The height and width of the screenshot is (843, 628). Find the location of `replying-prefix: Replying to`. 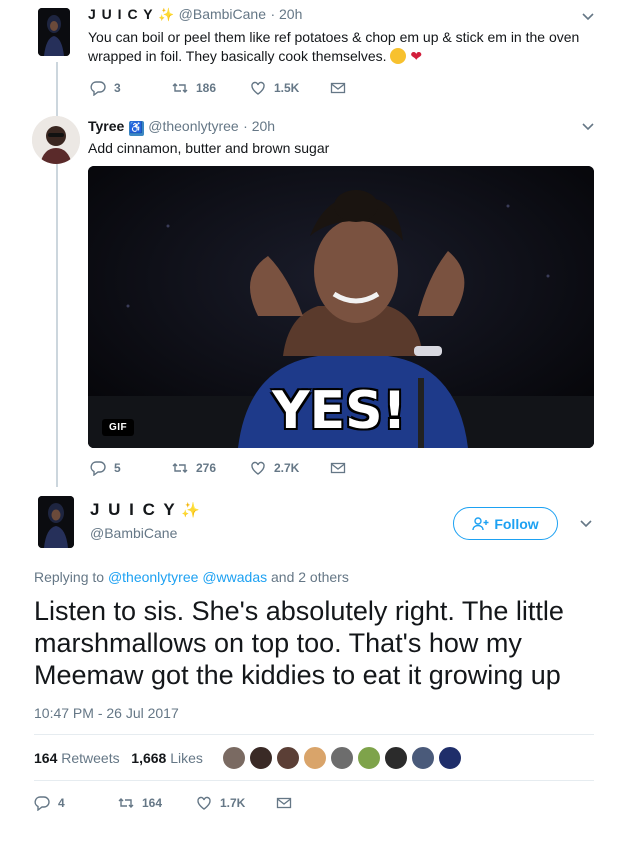

replying-prefix: Replying to is located at coordinates (69, 577).